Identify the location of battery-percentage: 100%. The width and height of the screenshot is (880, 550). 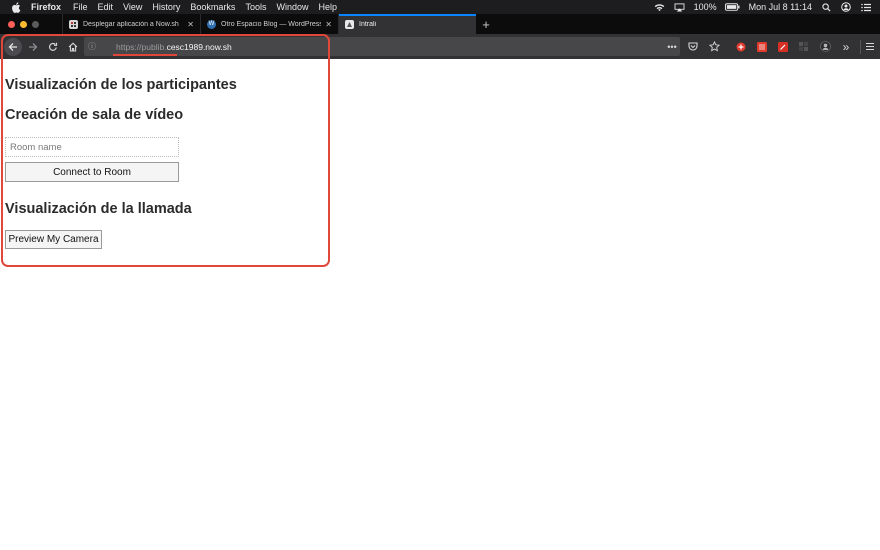
(705, 7).